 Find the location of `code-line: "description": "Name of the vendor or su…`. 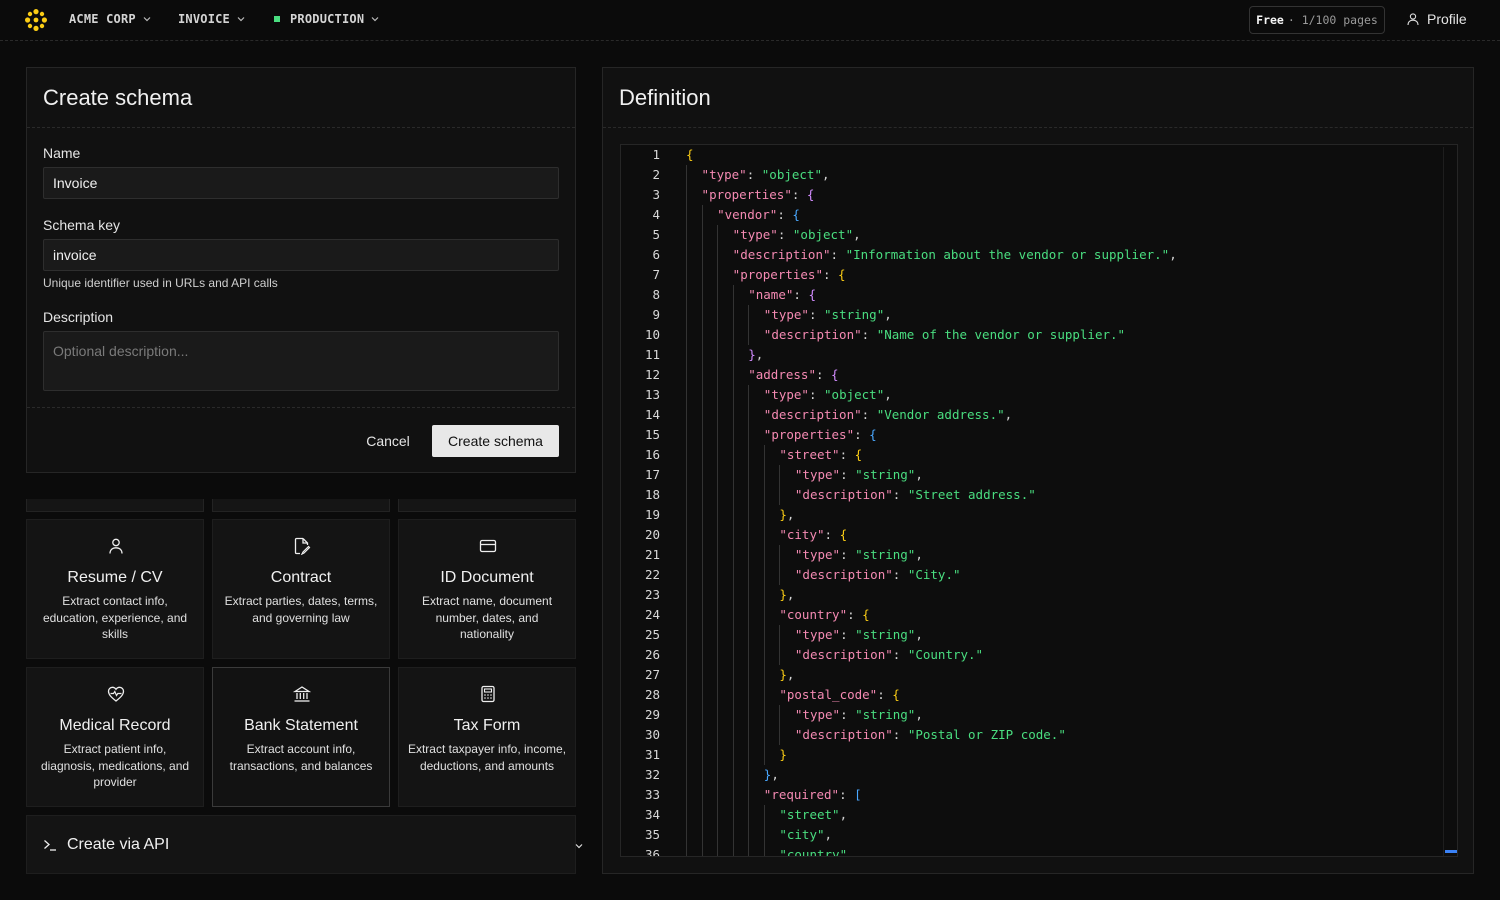

code-line: "description": "Name of the vendor or su… is located at coordinates (944, 335).